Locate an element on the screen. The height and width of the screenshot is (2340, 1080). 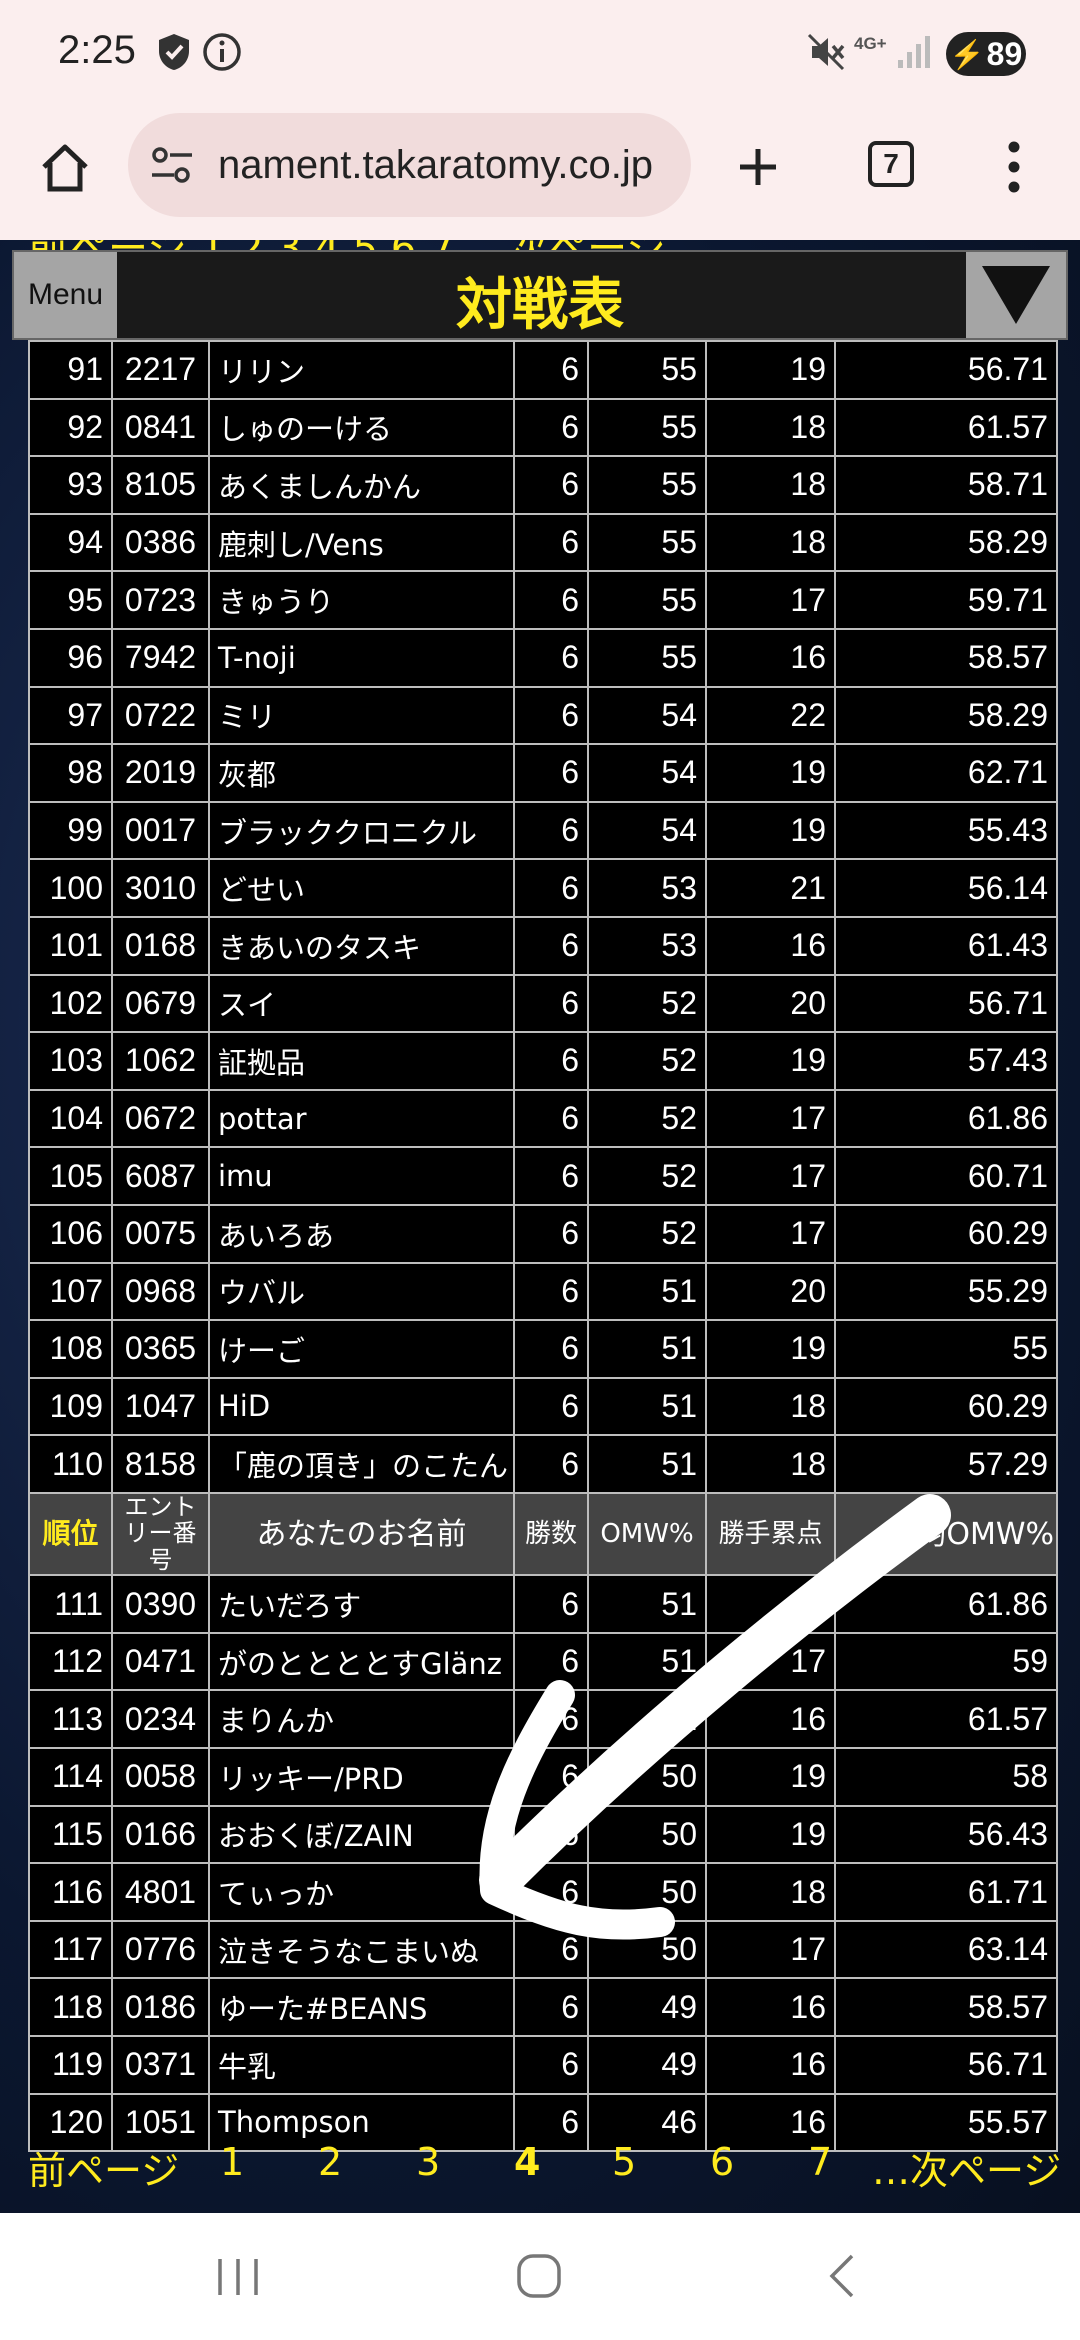
header-entry: エントリー番号 is located at coordinates (160, 1534).